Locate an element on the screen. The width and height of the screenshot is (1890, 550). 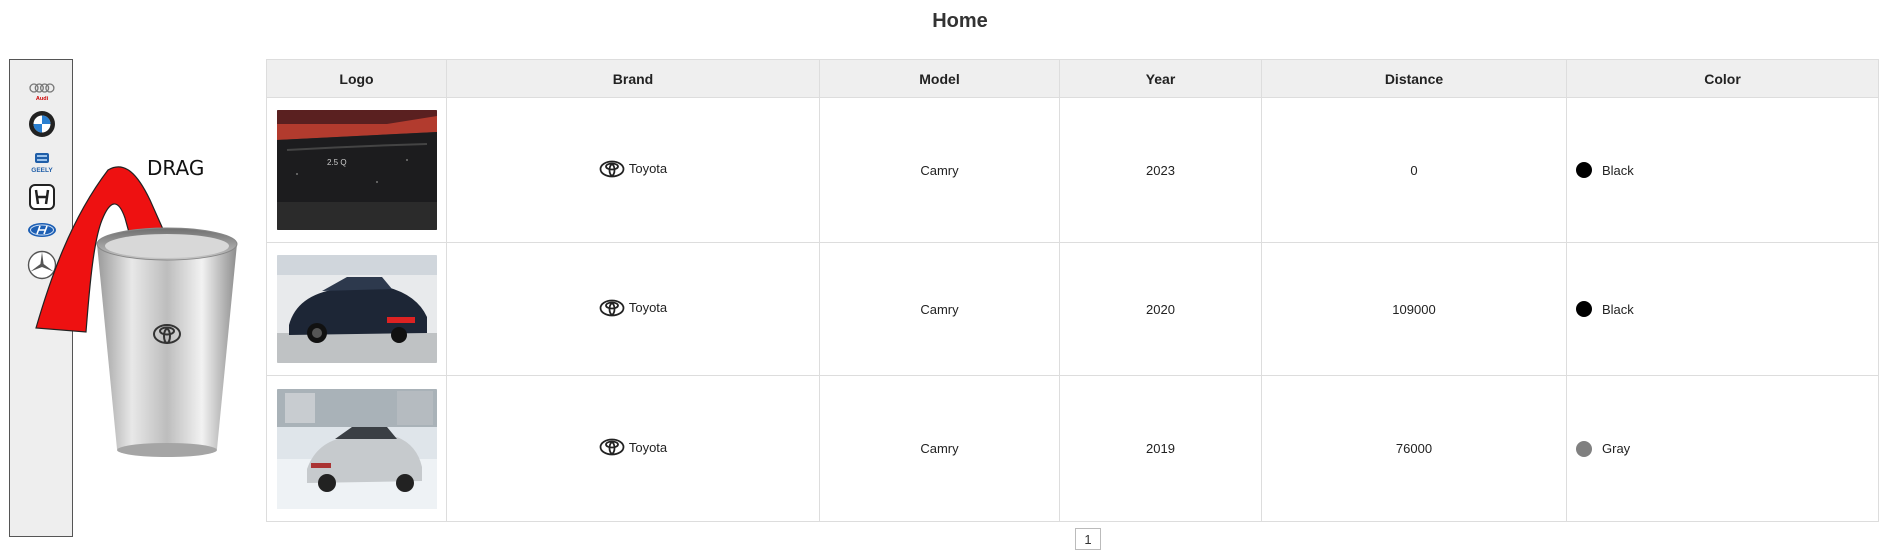
steel-cup-toyota-icon is located at coordinates (167, 342).